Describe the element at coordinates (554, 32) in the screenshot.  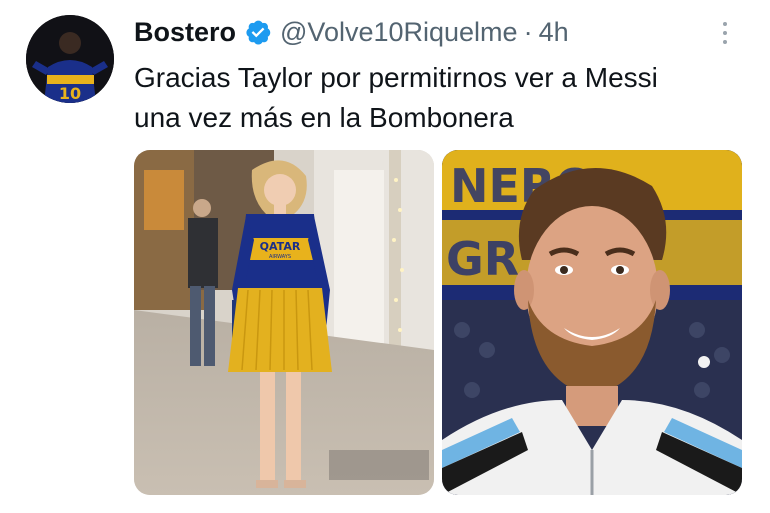
I see `tweet-timestamp: 4h` at that location.